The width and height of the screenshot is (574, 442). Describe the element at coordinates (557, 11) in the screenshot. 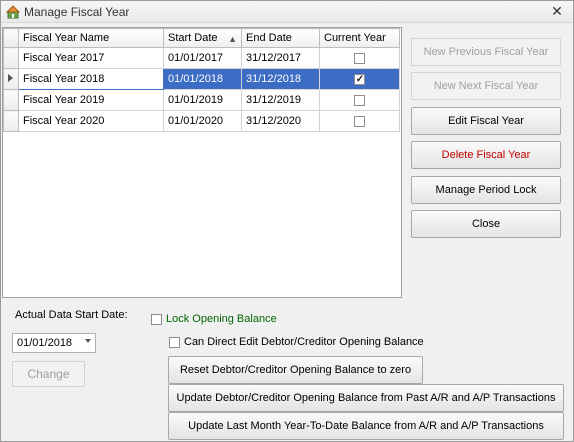

I see `close-icon: ✕` at that location.